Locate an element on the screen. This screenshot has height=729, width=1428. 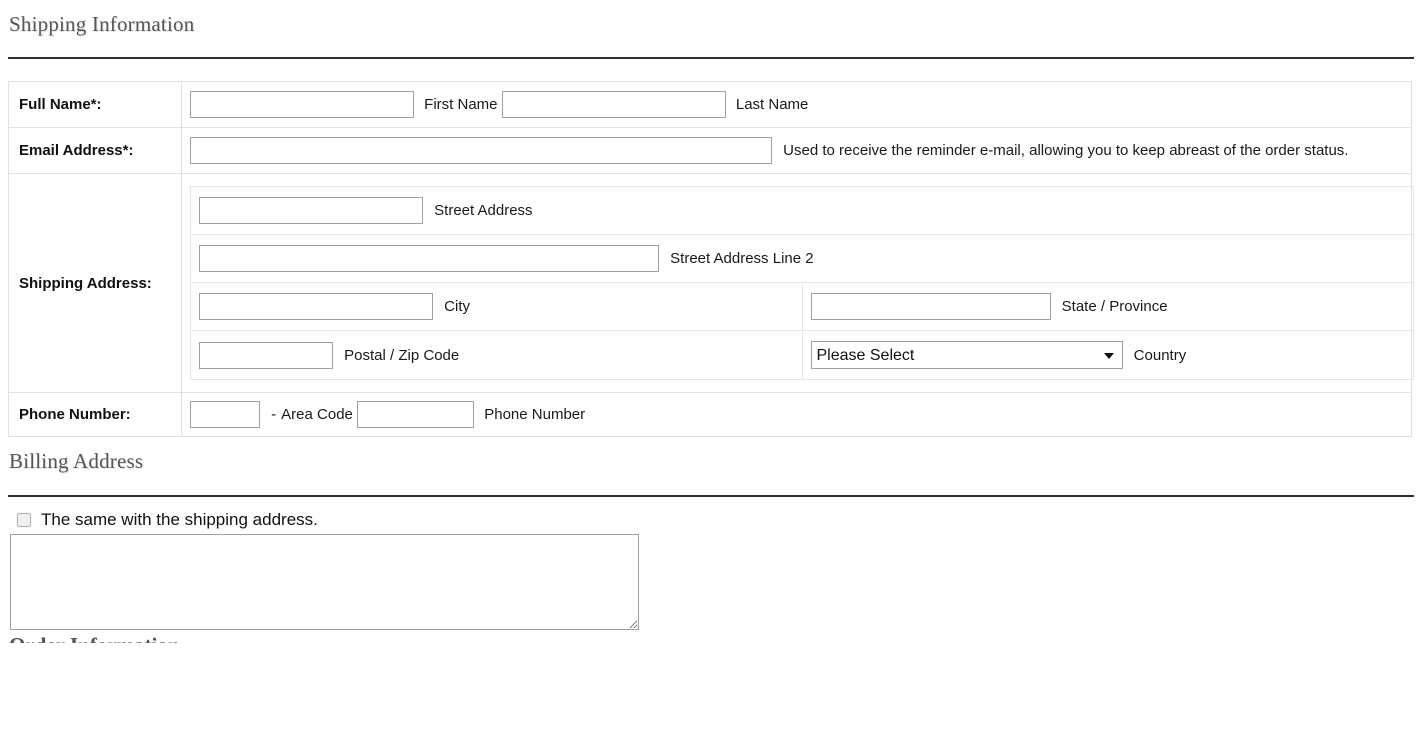
table-row-phone: Phone Number: - Area Code Phone Number is located at coordinates (710, 414).